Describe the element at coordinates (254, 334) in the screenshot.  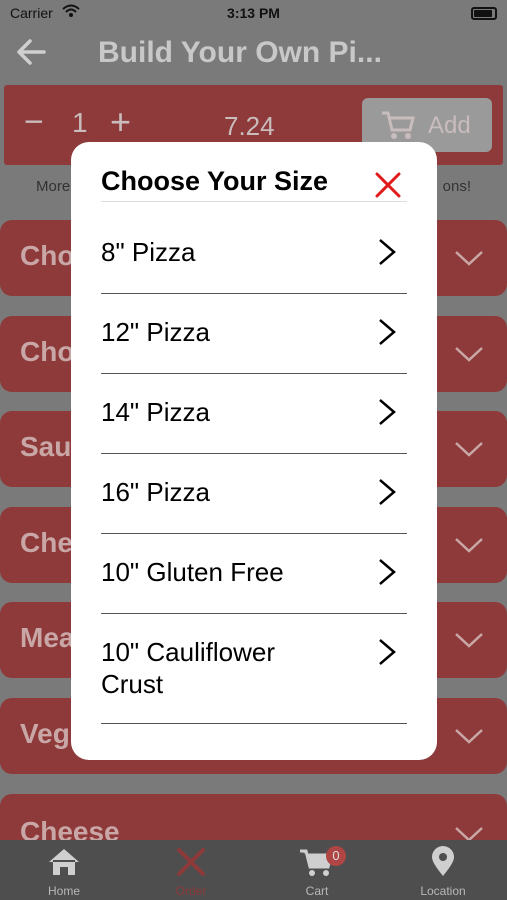
I see `size-option: 12" Pizza` at that location.